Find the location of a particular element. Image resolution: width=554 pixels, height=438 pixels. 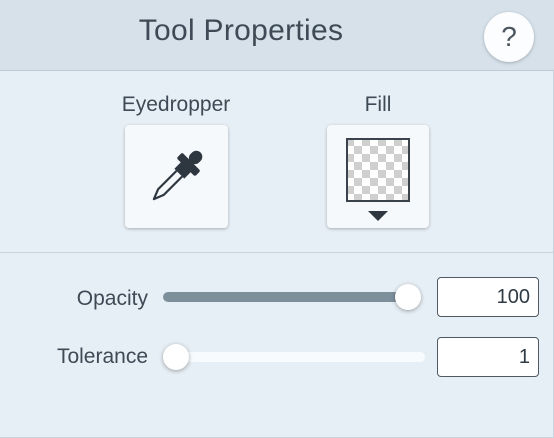

caret-down-icon is located at coordinates (378, 216).